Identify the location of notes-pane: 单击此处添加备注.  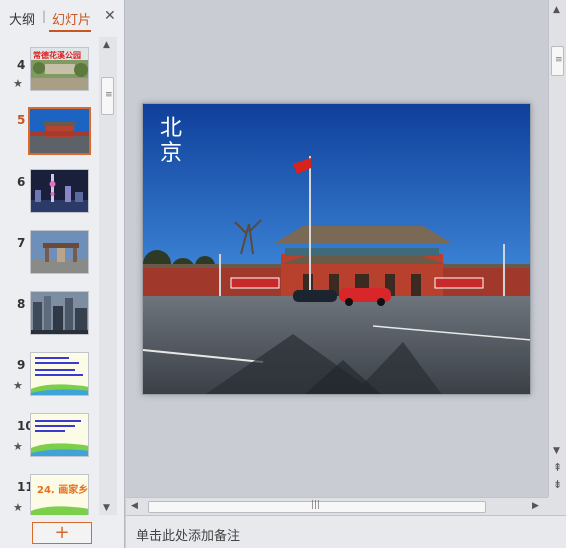
(346, 531).